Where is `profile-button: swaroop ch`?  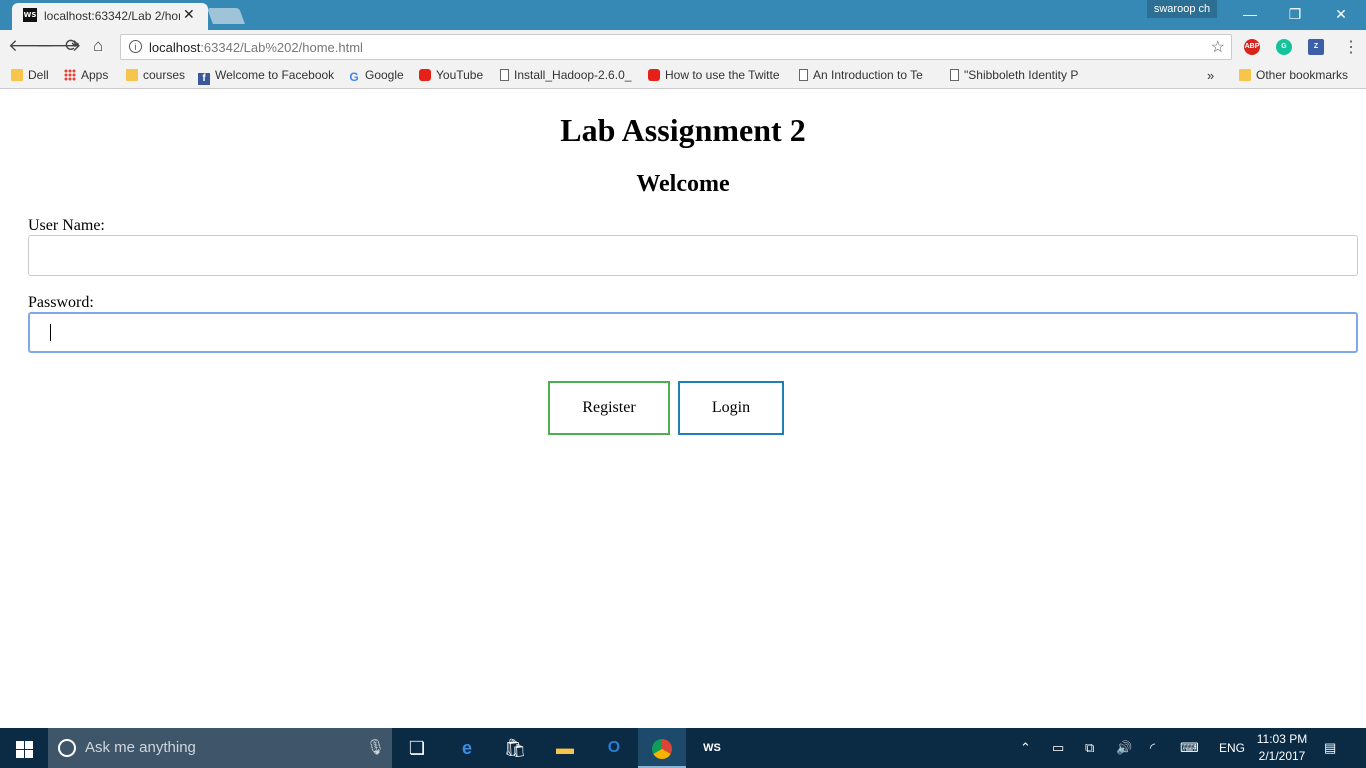
profile-button: swaroop ch is located at coordinates (1182, 9).